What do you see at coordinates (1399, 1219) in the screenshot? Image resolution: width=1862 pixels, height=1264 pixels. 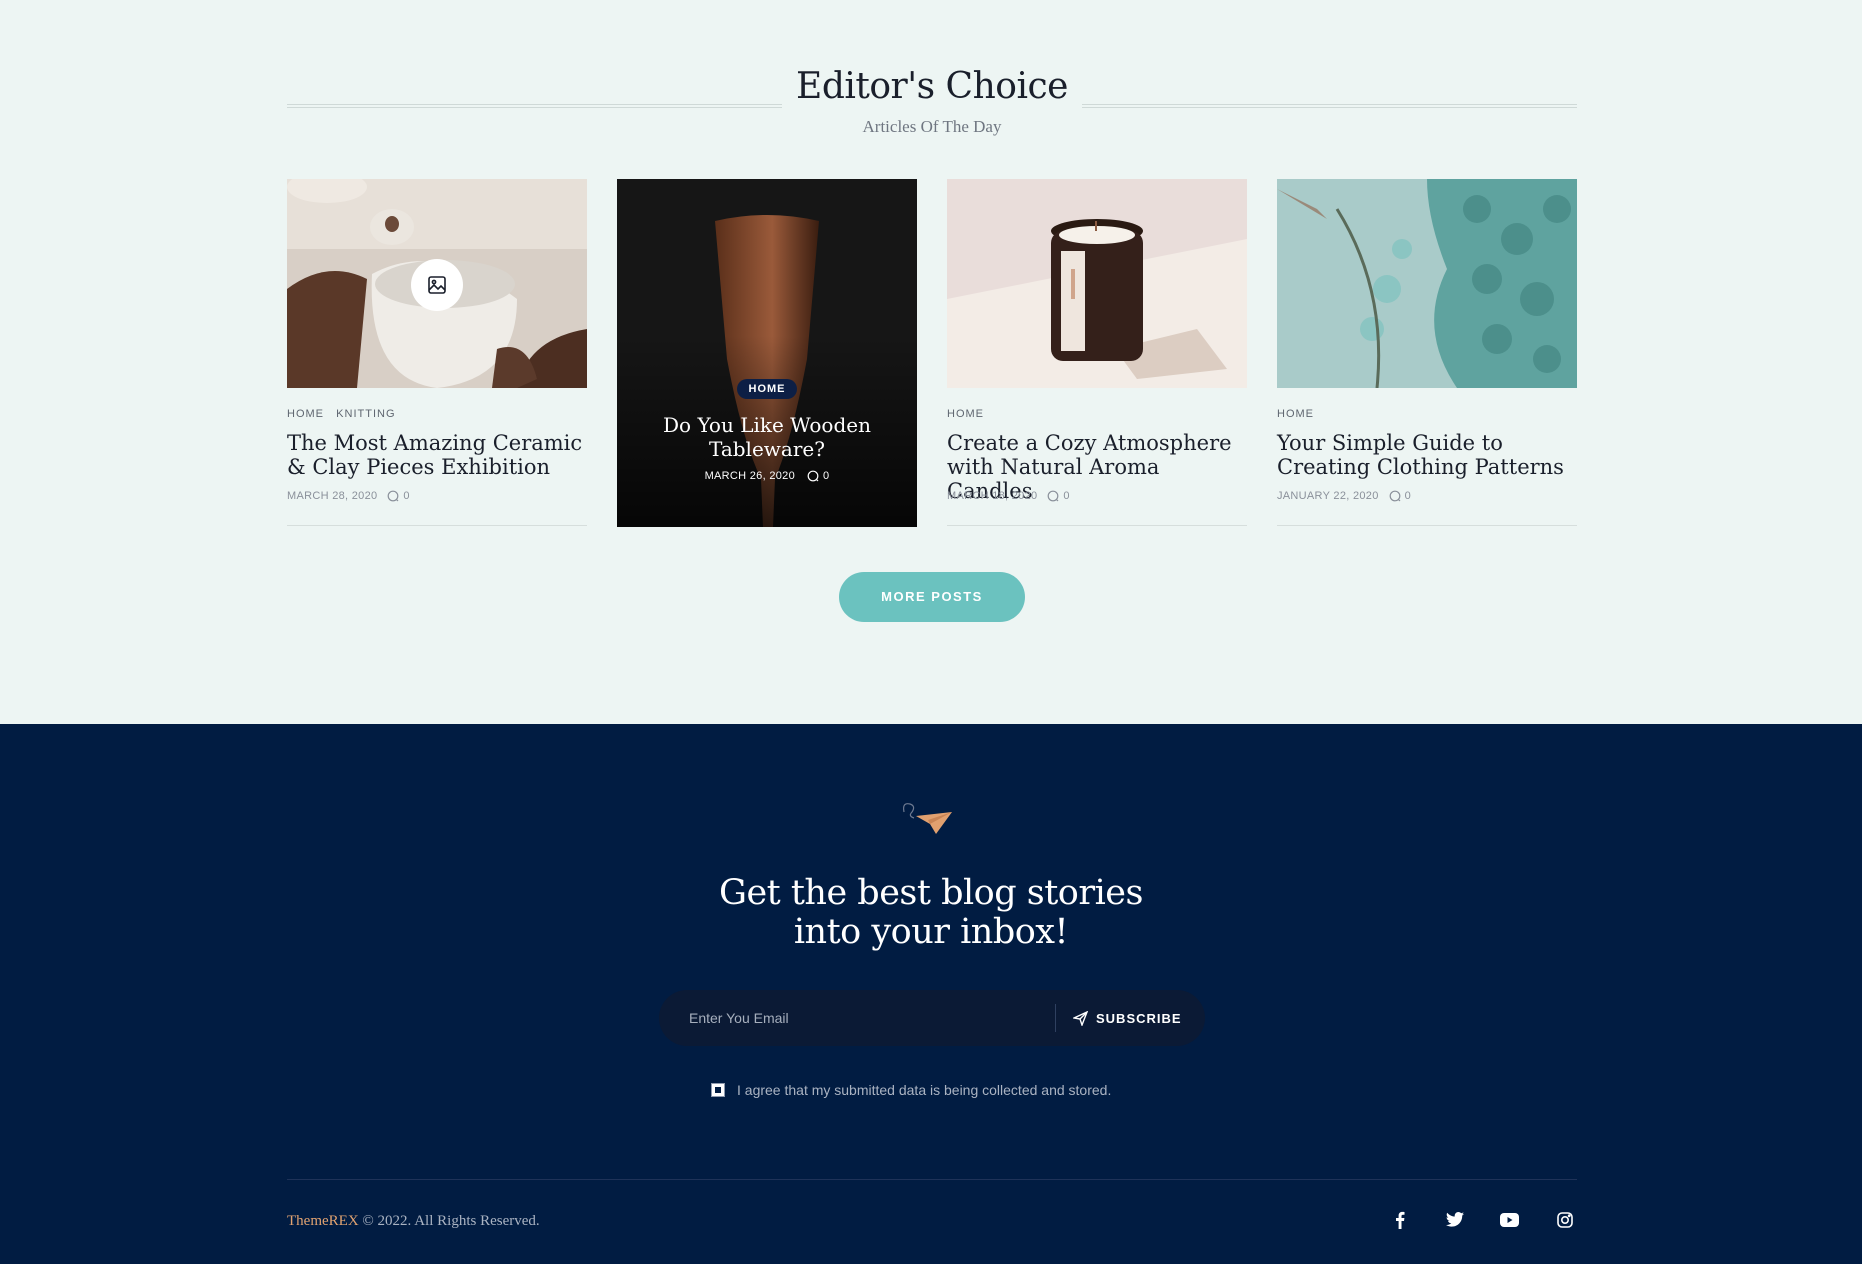 I see `facebook-icon` at bounding box center [1399, 1219].